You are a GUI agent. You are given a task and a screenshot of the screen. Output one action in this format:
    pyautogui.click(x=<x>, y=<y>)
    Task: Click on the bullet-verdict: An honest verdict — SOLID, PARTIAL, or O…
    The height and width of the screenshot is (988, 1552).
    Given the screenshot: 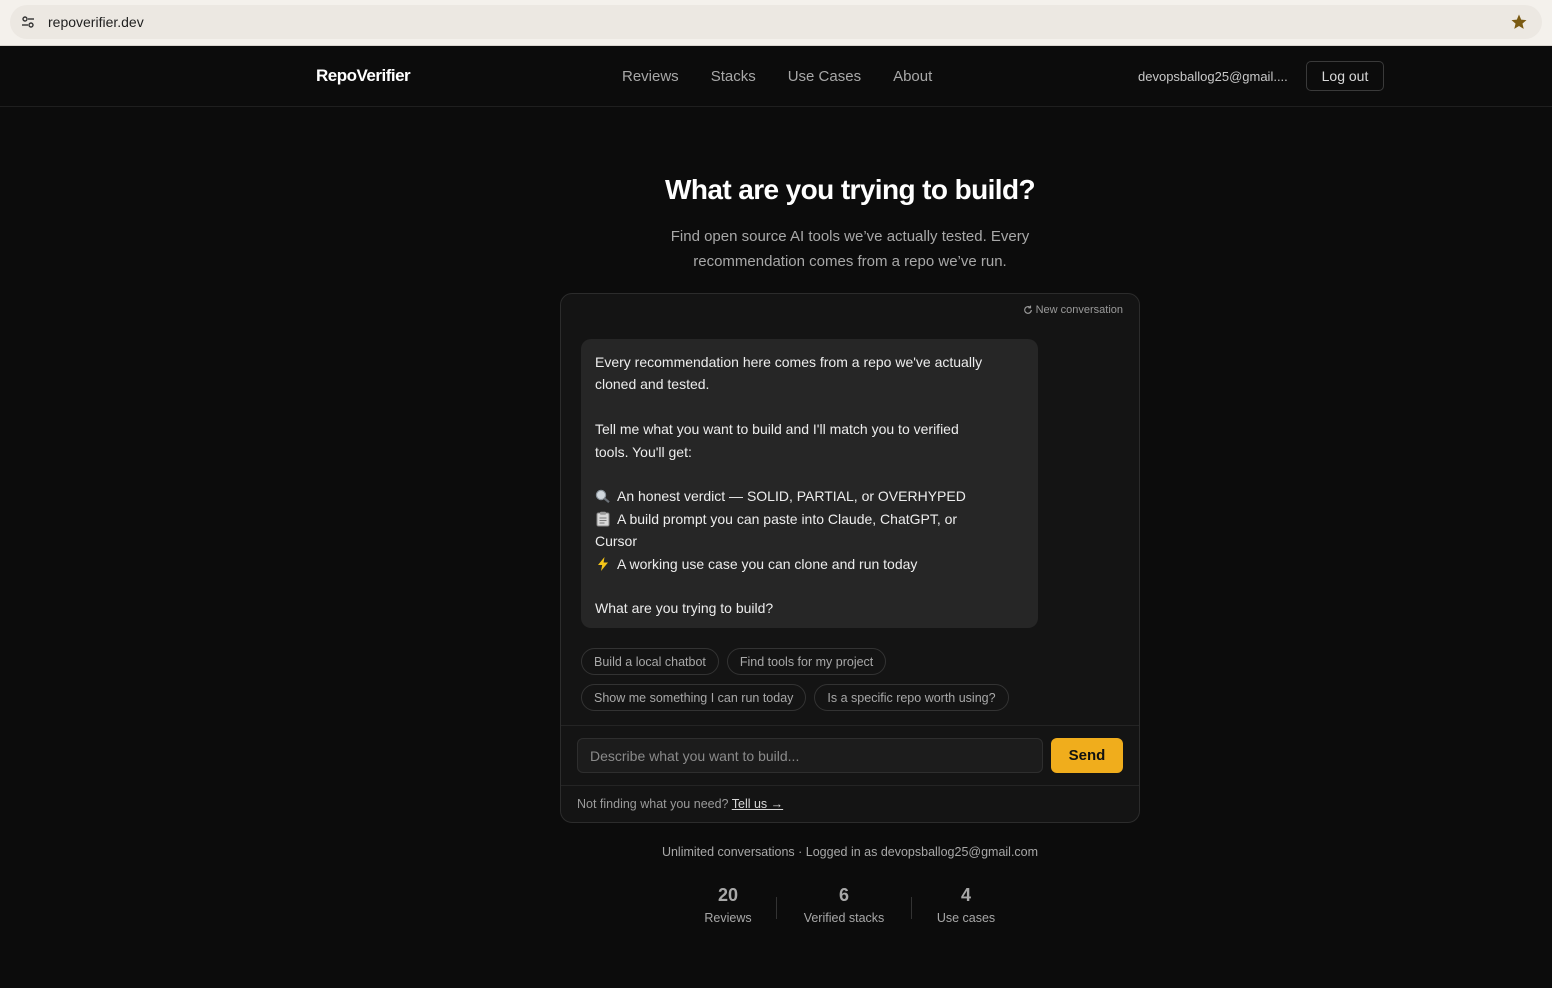 What is the action you would take?
    pyautogui.click(x=809, y=496)
    